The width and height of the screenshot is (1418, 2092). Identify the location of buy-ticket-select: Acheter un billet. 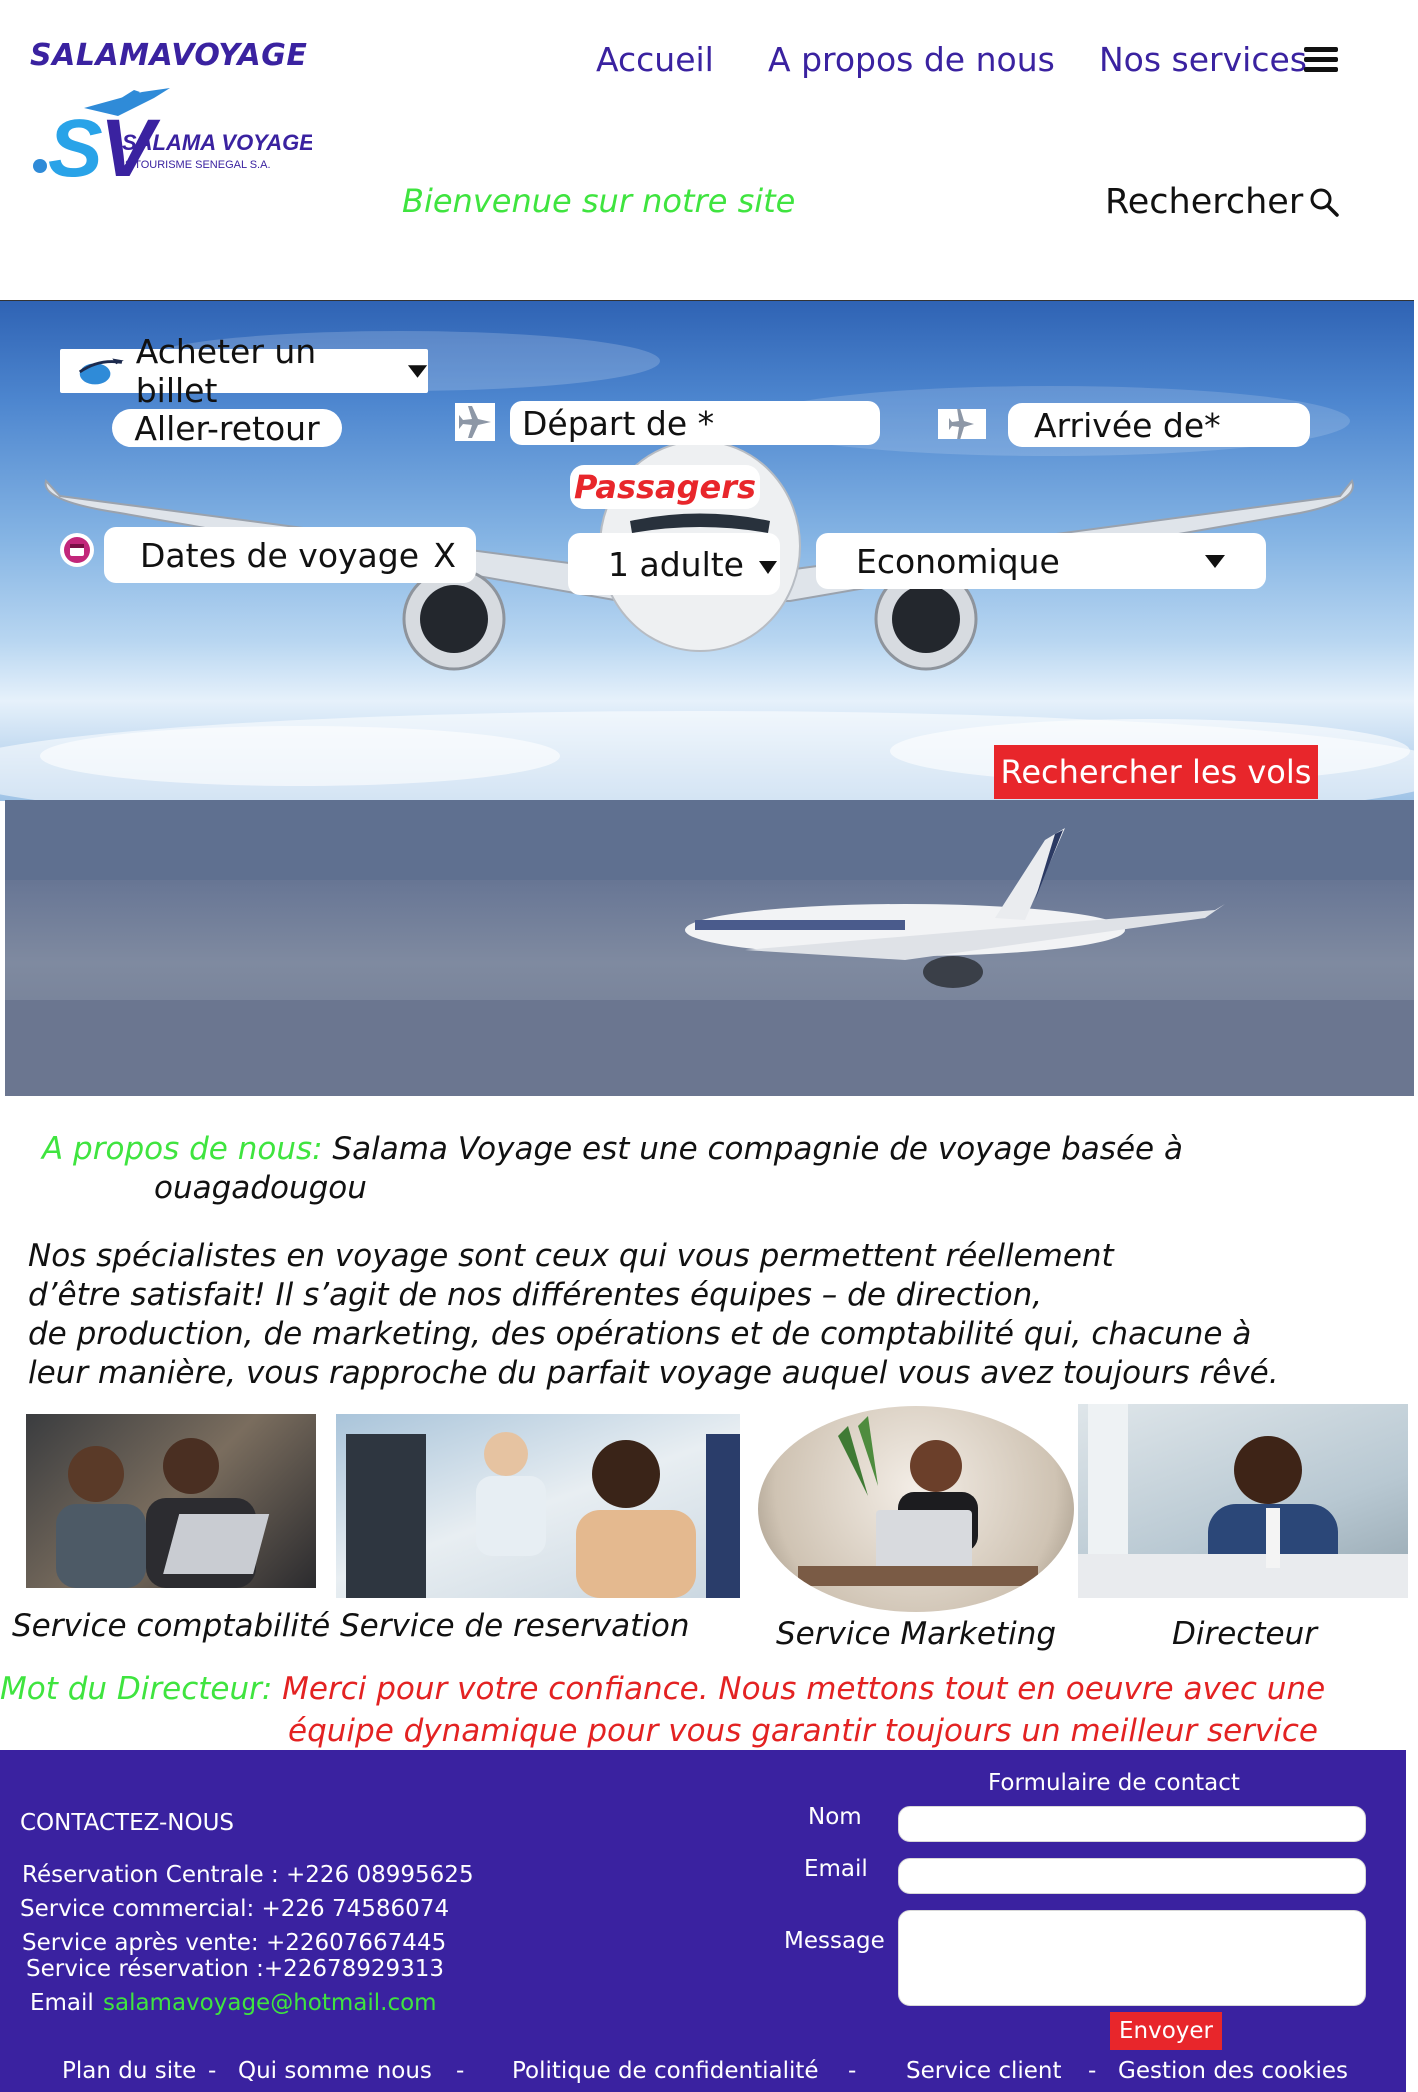
(244, 371).